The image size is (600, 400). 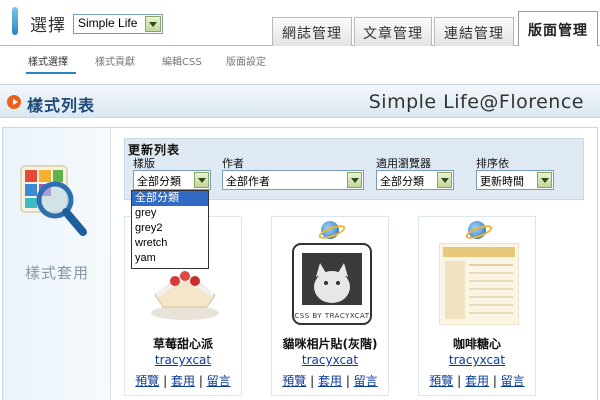 I want to click on template-filter-select: 全部分類, so click(x=172, y=180).